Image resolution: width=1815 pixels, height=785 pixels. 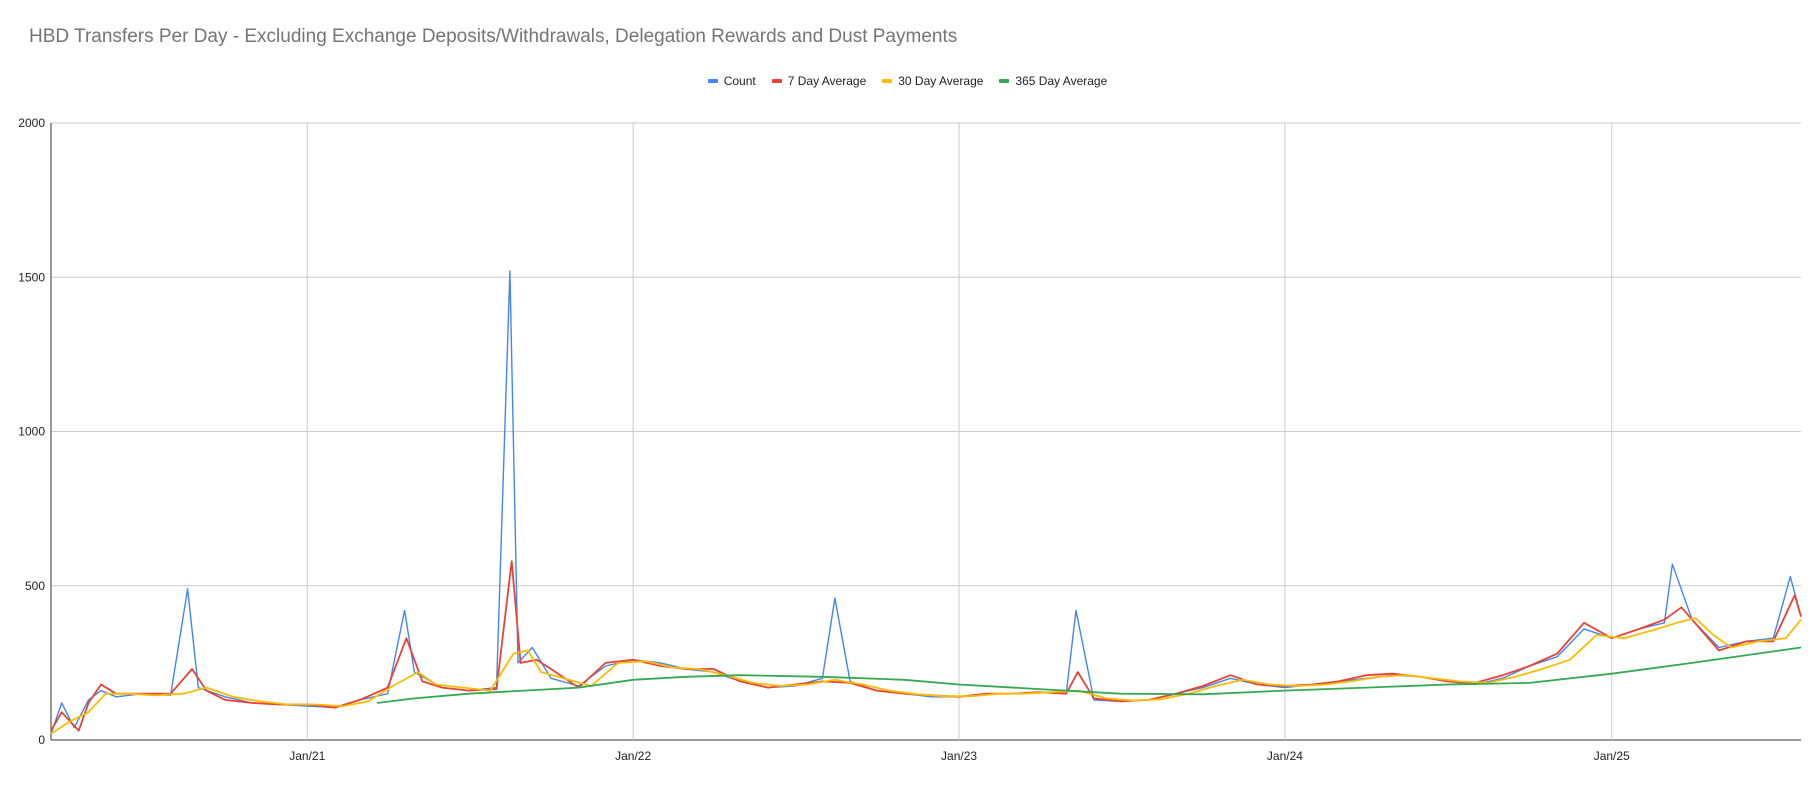 I want to click on x-tick-label: Jan/25, so click(x=1612, y=756).